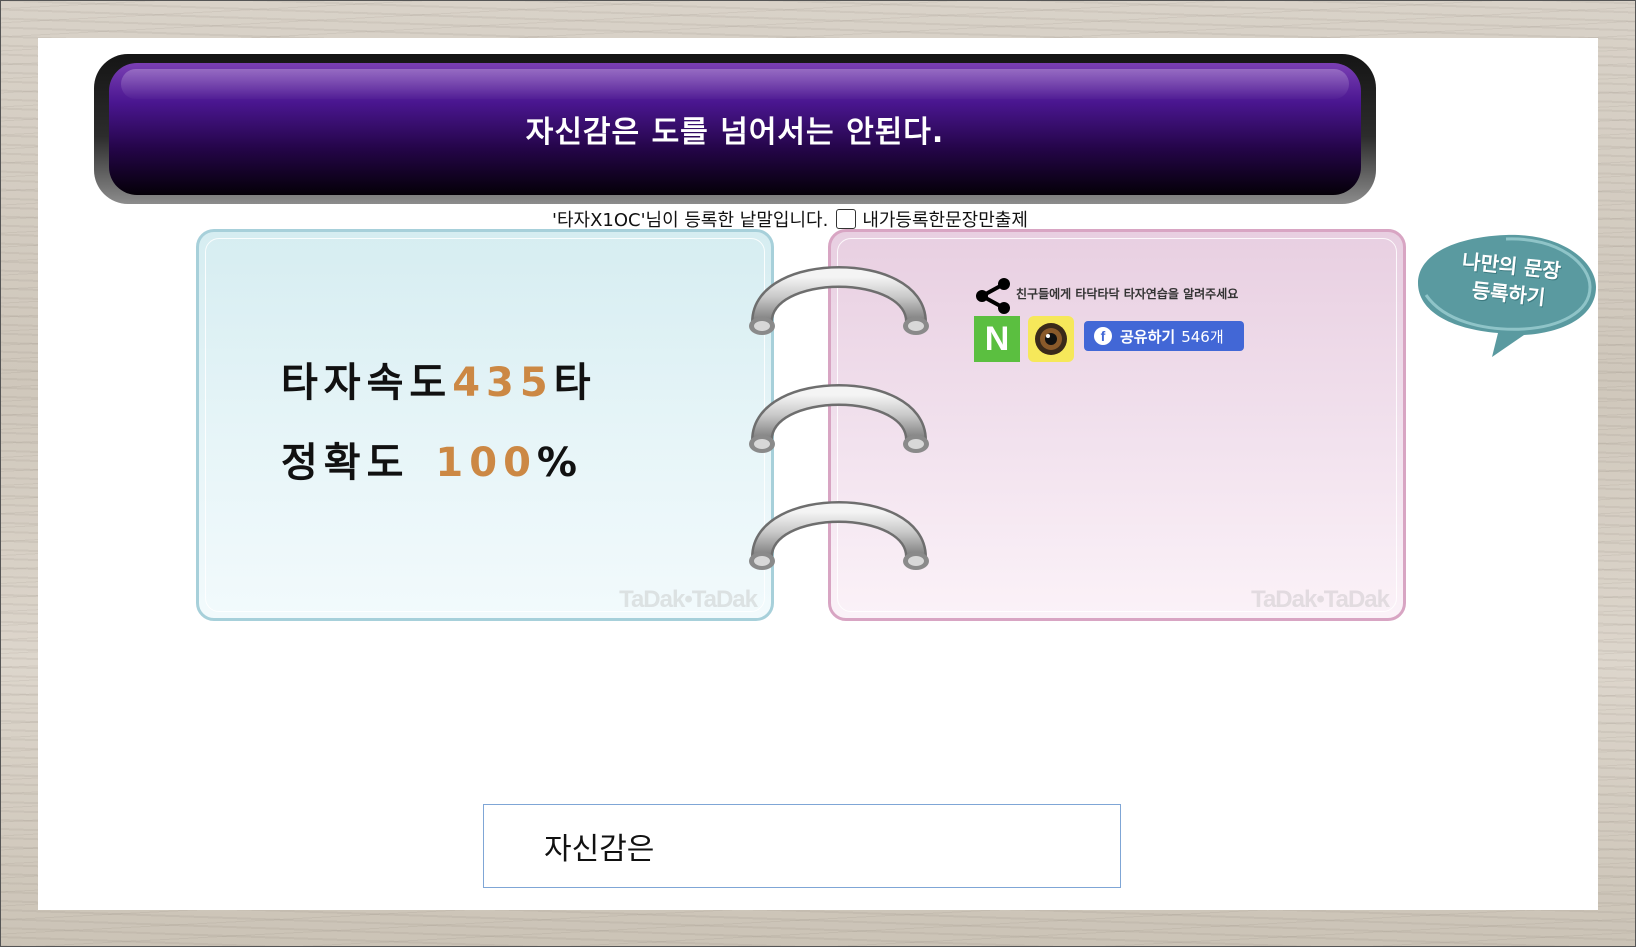 The height and width of the screenshot is (947, 1636). I want to click on watermark-left: TaDak•TaDak, so click(688, 599).